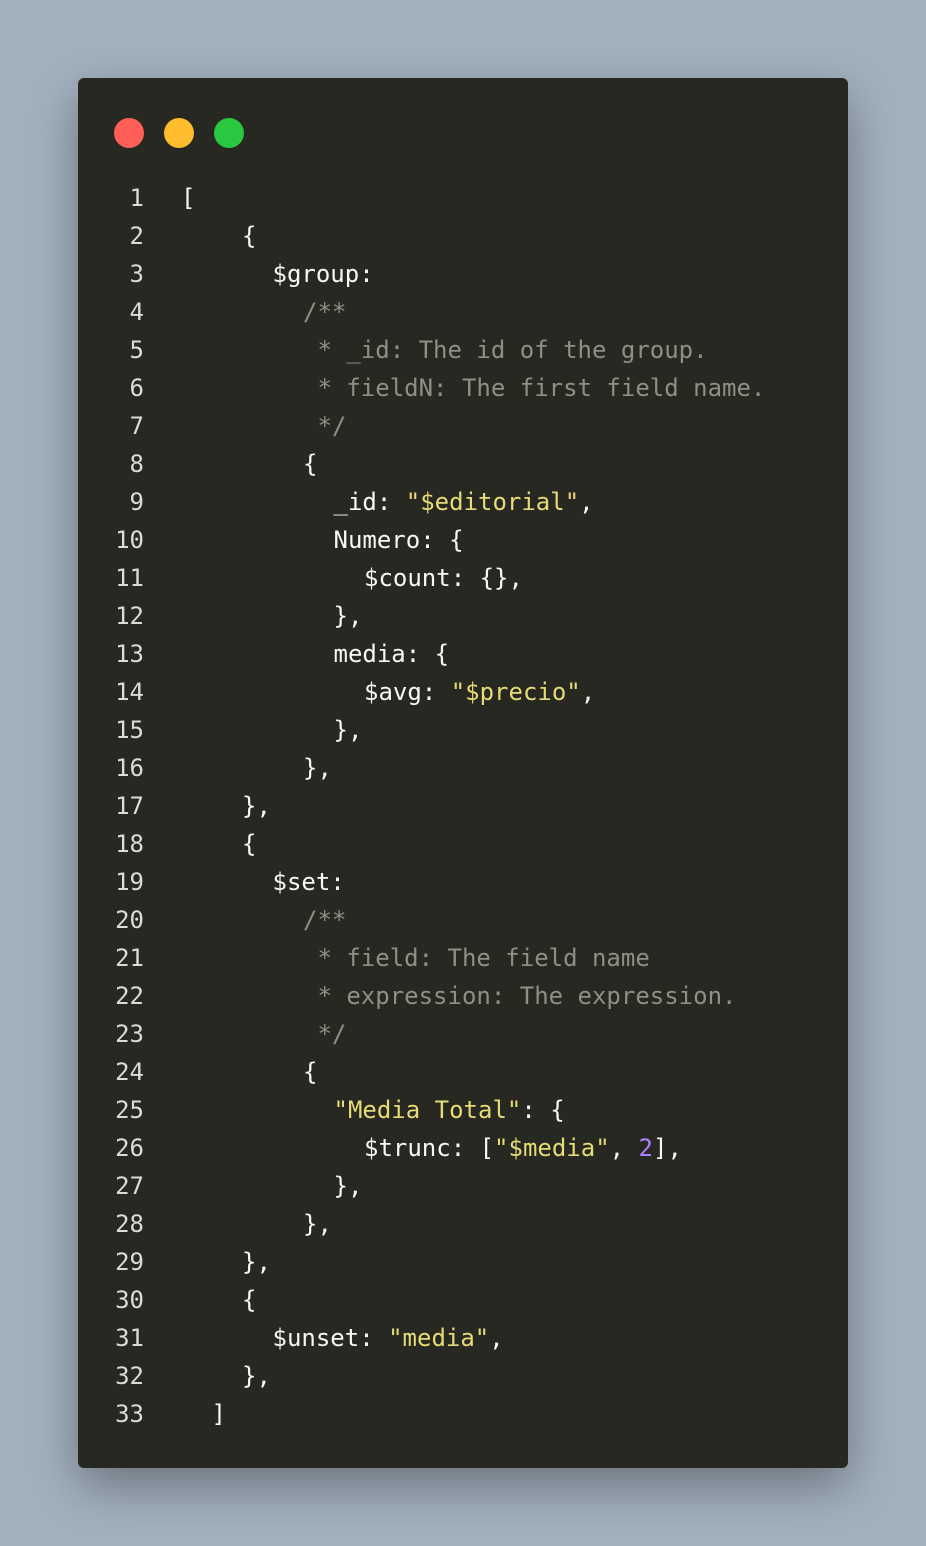 Image resolution: width=926 pixels, height=1546 pixels. I want to click on code-token-key: media: {, so click(391, 654).